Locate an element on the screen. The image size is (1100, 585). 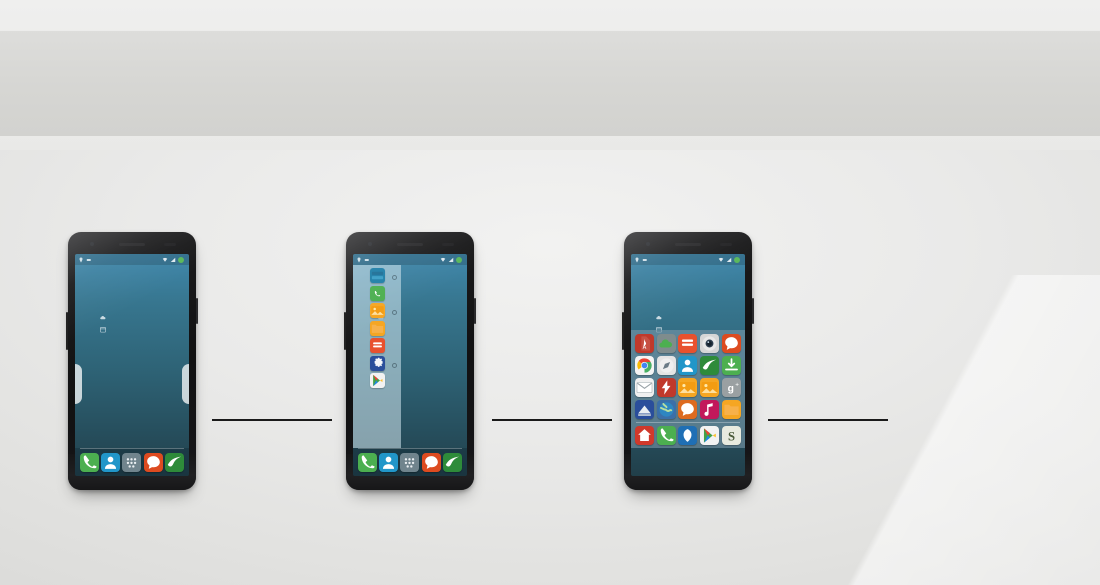
sidebar-panel is located at coordinates (377, 356).